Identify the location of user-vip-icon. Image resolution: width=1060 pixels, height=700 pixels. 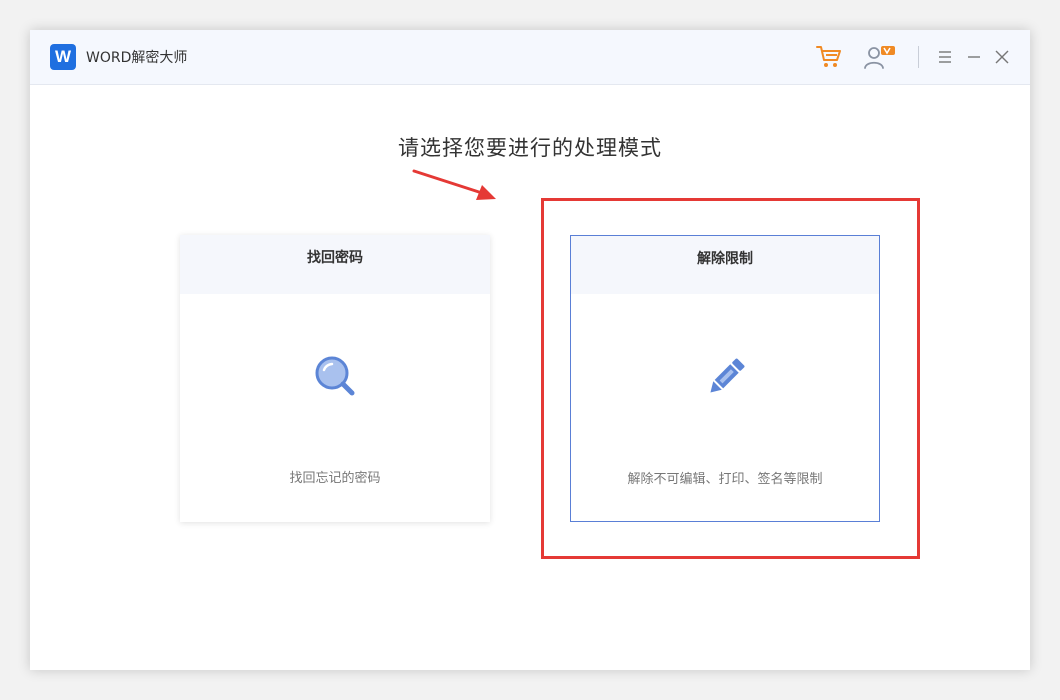
(879, 57).